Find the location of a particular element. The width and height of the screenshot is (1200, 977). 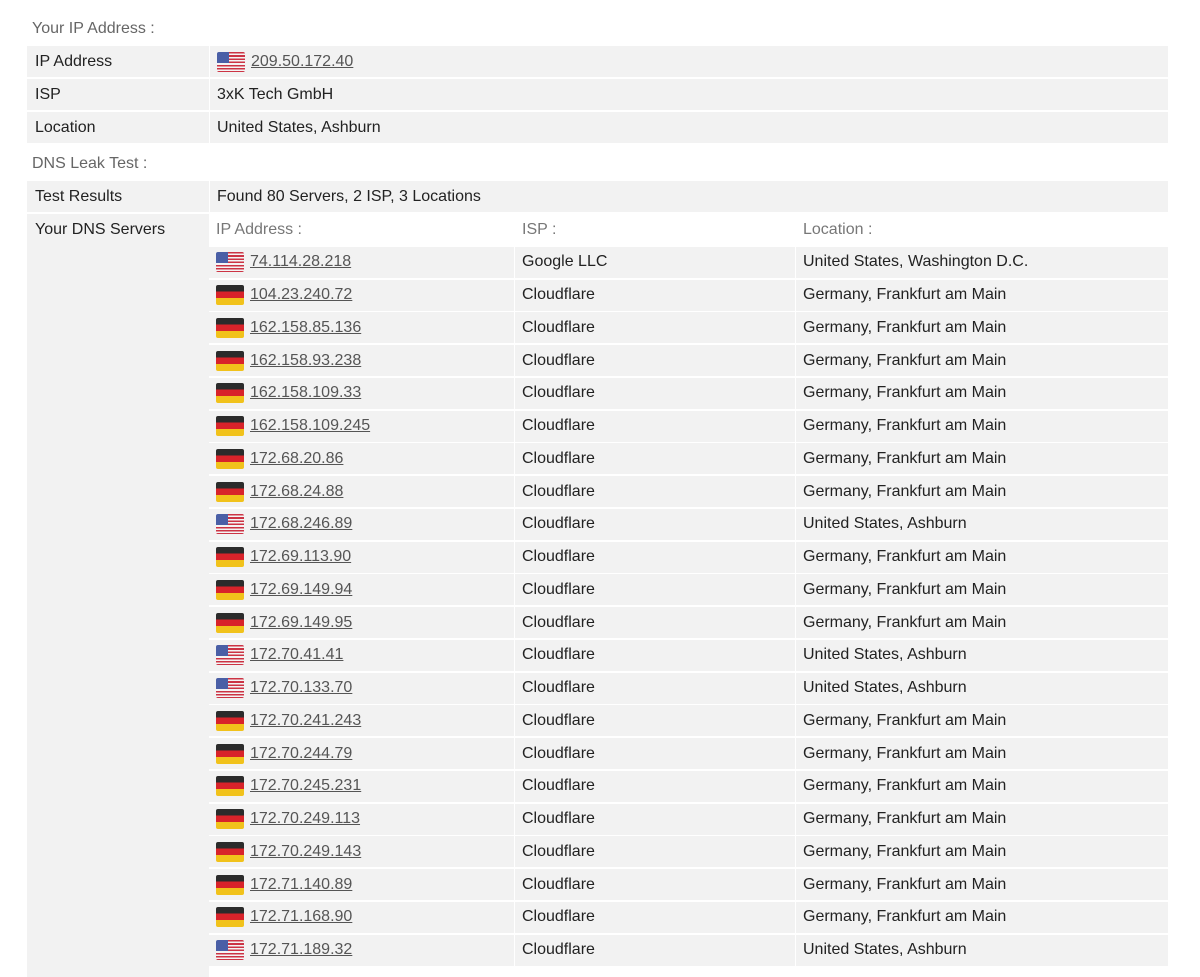

location-label: Location is located at coordinates (65, 127).